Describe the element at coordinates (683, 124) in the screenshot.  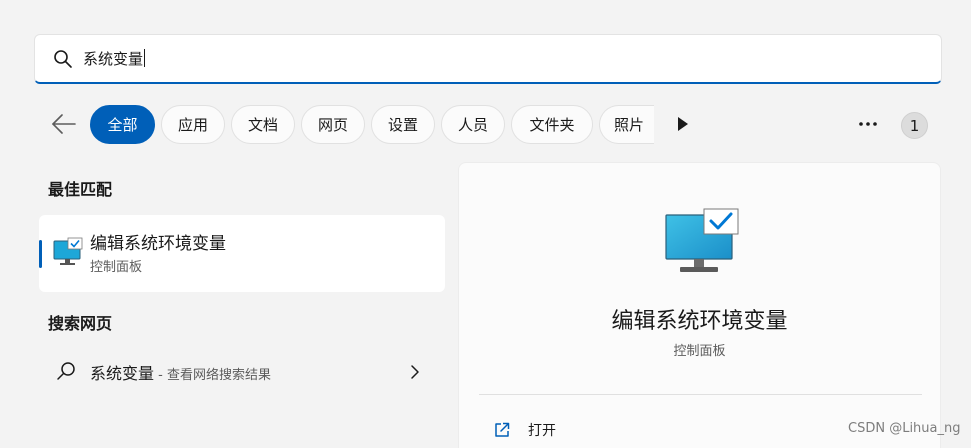
I see `scroll-filters-right-icon` at that location.